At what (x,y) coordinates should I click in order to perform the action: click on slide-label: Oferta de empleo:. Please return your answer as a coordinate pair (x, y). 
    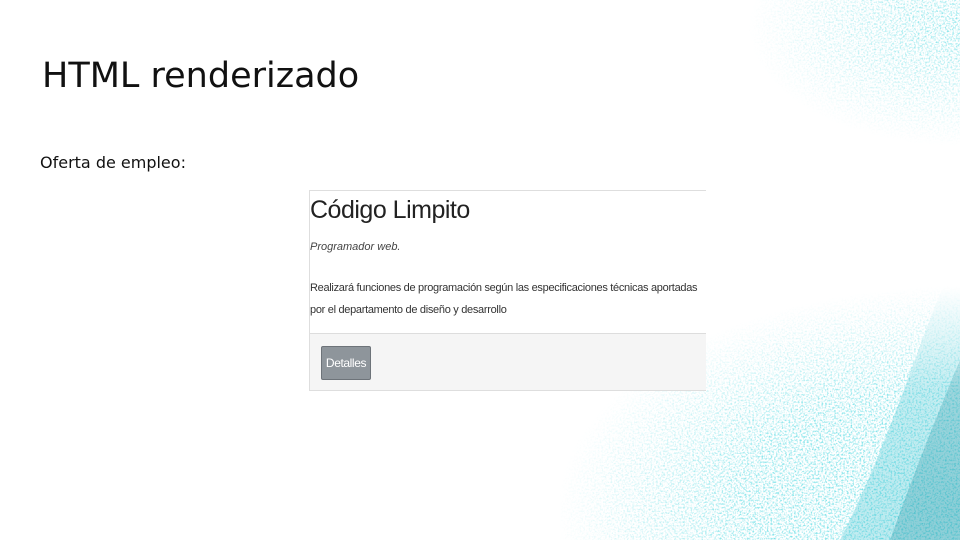
    Looking at the image, I should click on (113, 162).